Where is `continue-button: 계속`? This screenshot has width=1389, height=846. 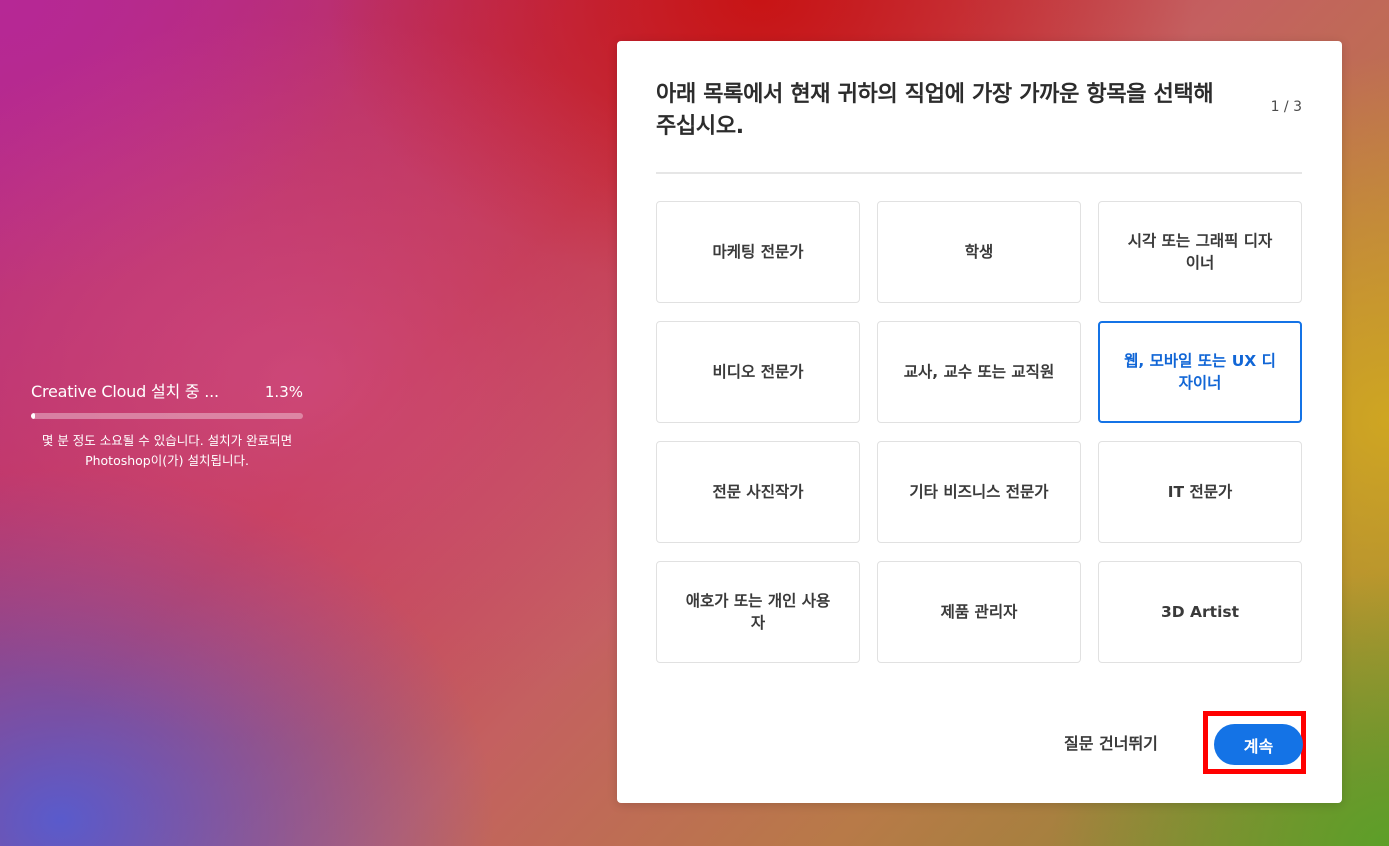
continue-button: 계속 is located at coordinates (1258, 744).